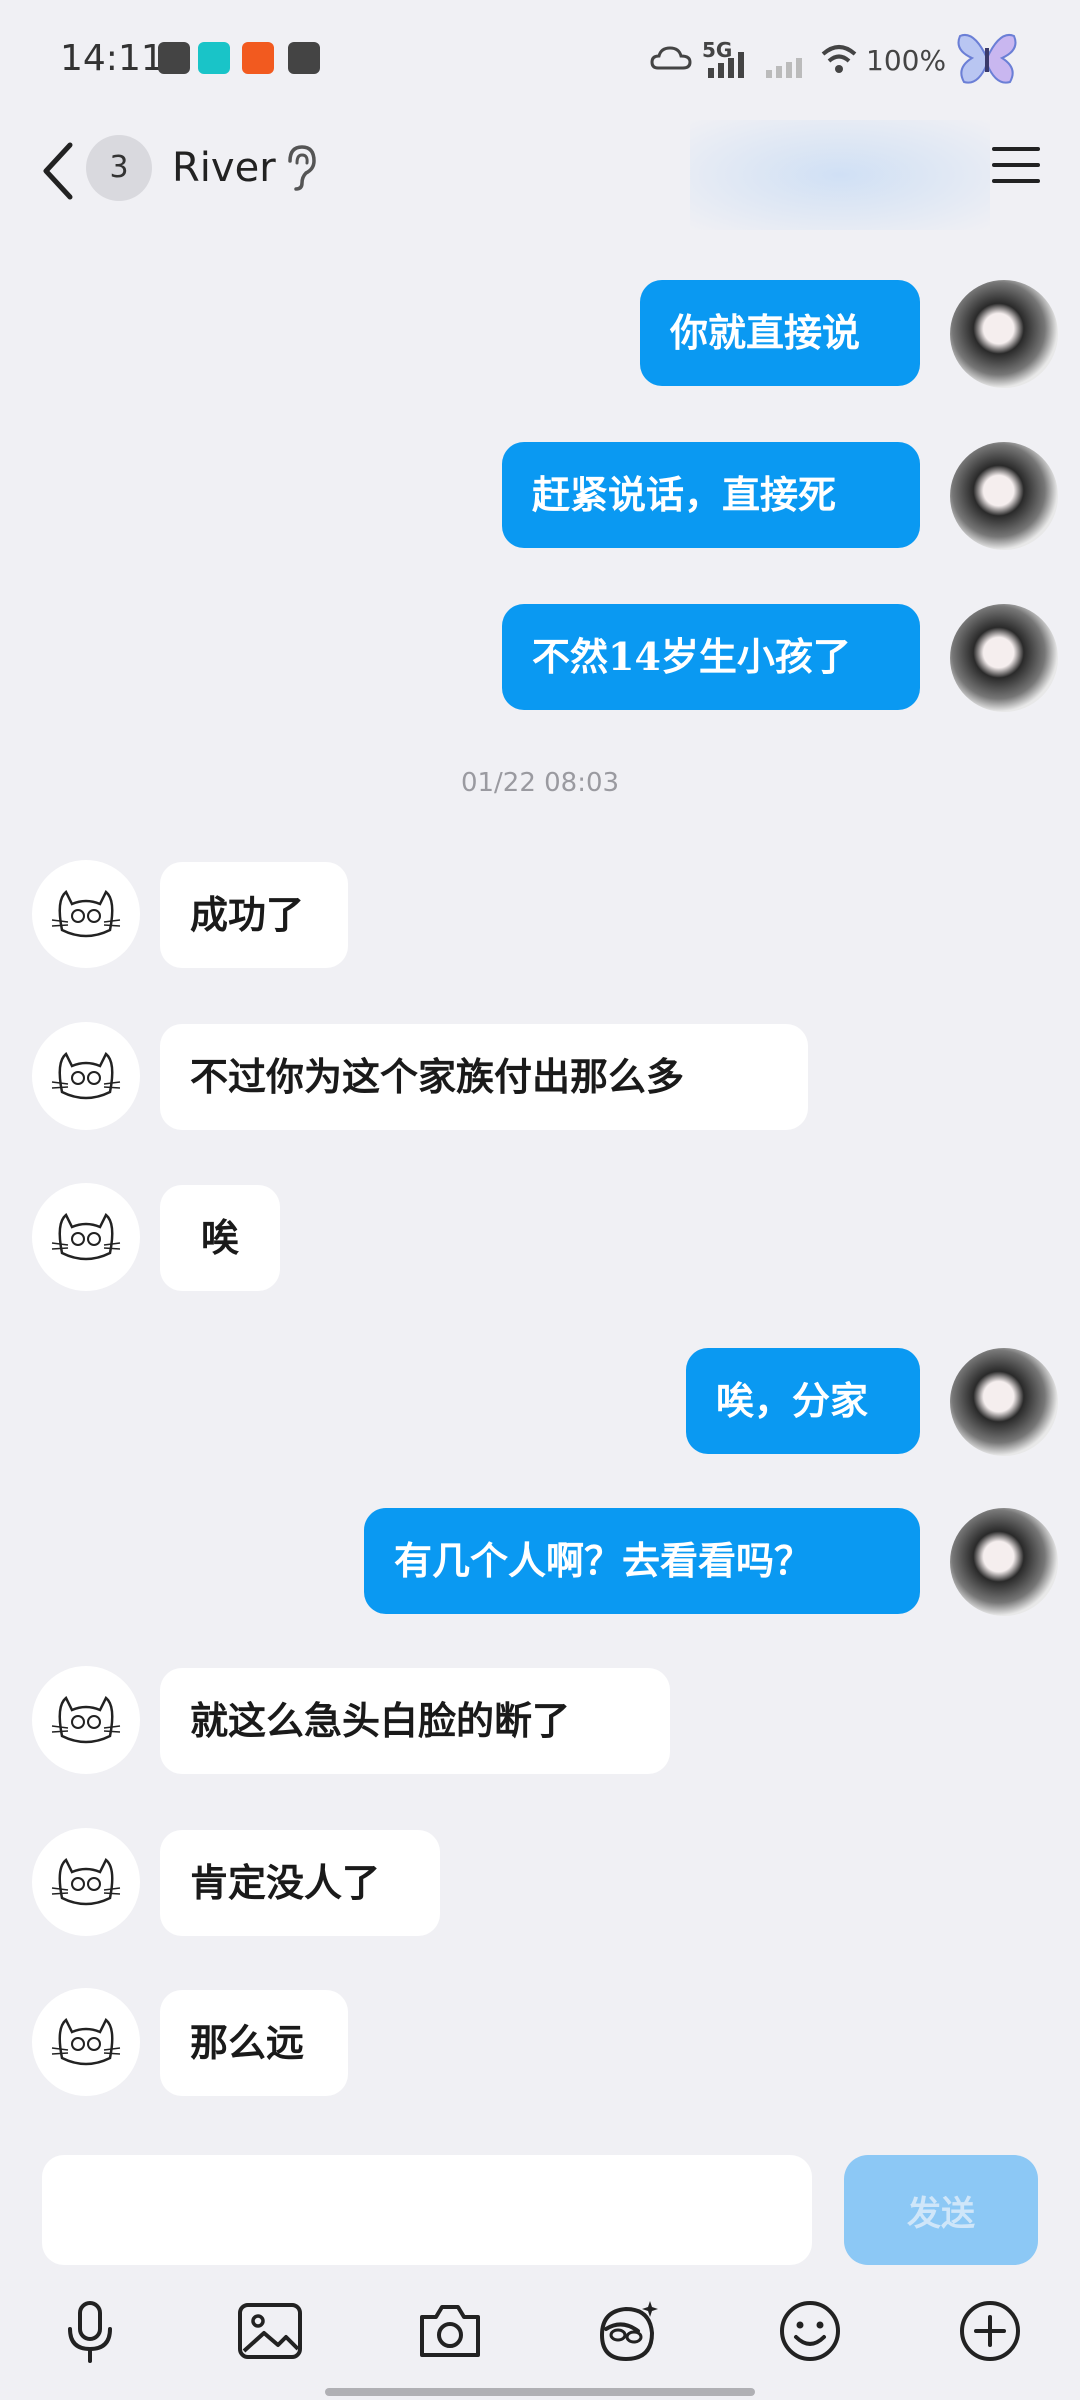 The width and height of the screenshot is (1080, 2400). Describe the element at coordinates (803, 1401) in the screenshot. I see `message-bubble: 唉，分家` at that location.